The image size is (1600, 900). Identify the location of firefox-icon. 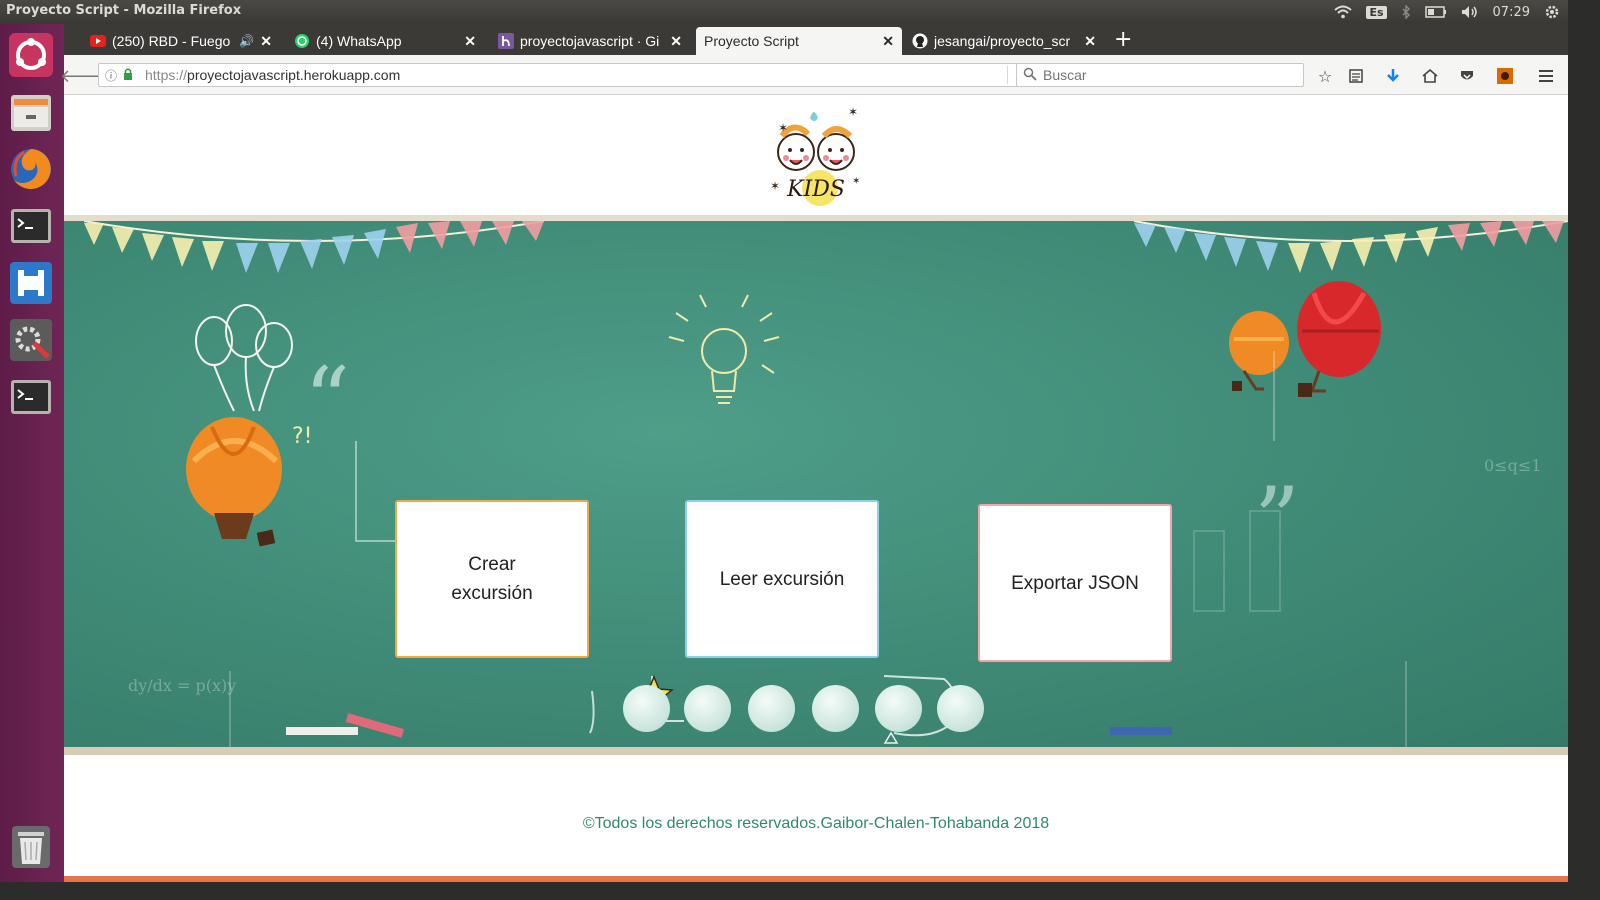
(31, 169).